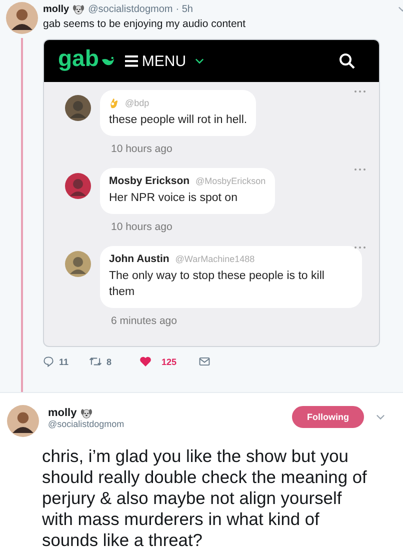 The height and width of the screenshot is (557, 403). I want to click on author-name: John Austin, so click(139, 259).